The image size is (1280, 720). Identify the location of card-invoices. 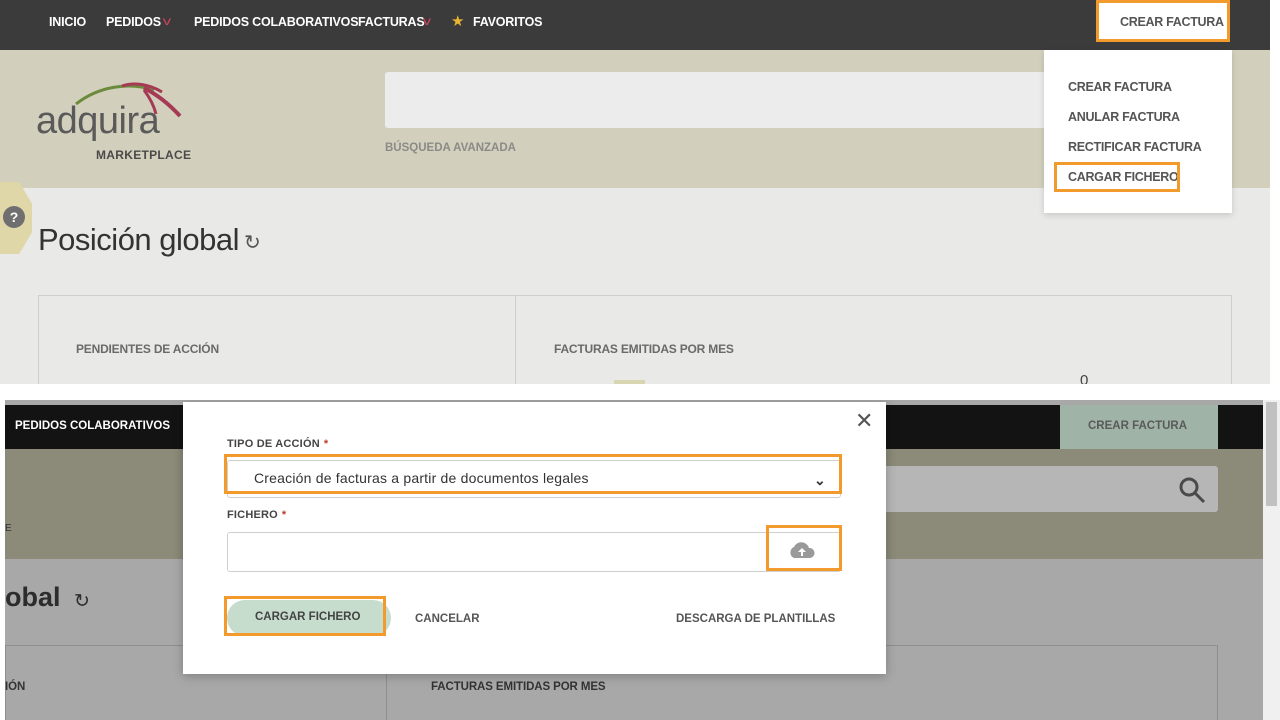
(873, 339).